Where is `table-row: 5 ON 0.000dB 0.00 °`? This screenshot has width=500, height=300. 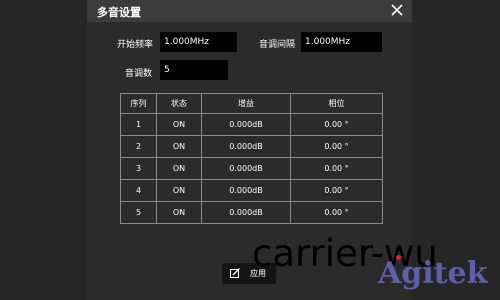
table-row: 5 ON 0.000dB 0.00 ° is located at coordinates (251, 212).